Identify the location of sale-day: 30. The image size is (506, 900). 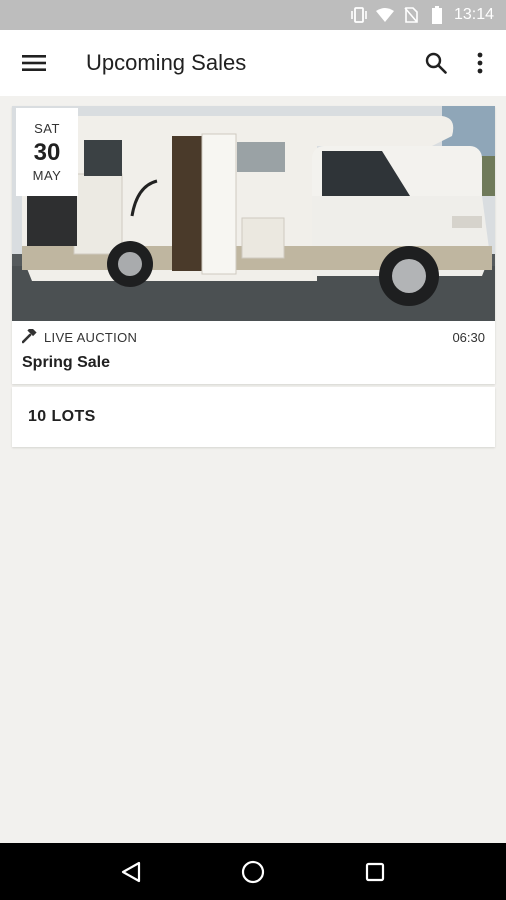
(47, 152).